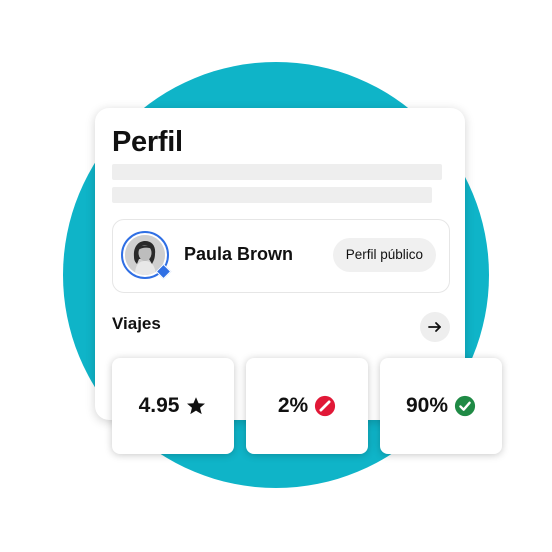 Image resolution: width=552 pixels, height=552 pixels. I want to click on acceptance-value: 90%, so click(427, 405).